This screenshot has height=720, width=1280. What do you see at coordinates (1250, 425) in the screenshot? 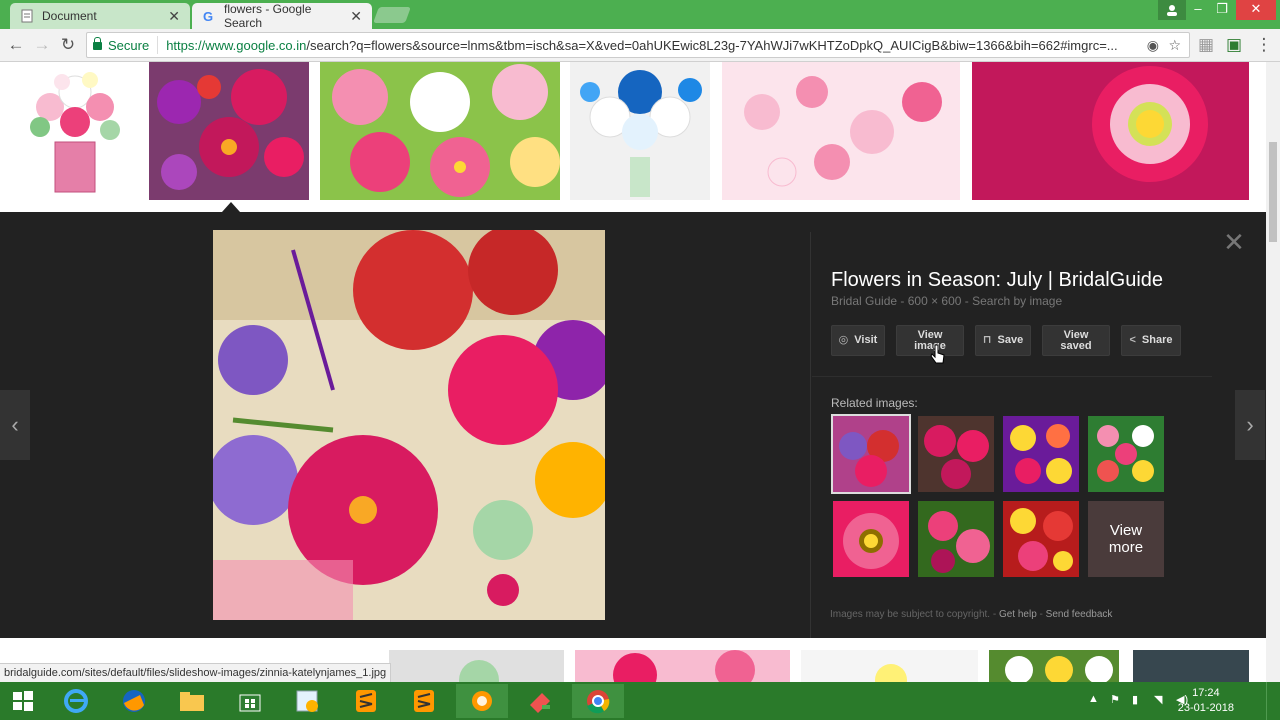
I see `next-arrow-icon: ›` at bounding box center [1250, 425].